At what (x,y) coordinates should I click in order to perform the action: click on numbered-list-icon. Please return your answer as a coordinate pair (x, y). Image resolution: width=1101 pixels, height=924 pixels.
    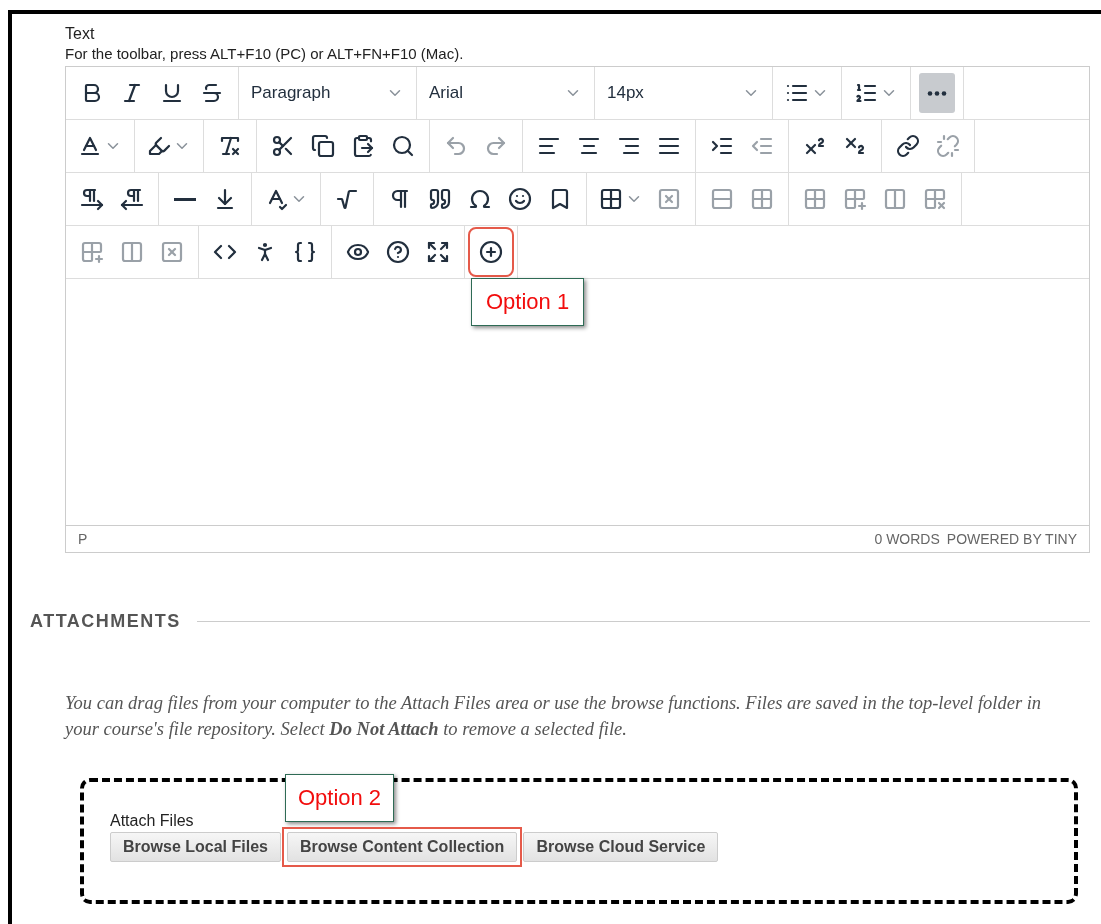
    Looking at the image, I should click on (866, 93).